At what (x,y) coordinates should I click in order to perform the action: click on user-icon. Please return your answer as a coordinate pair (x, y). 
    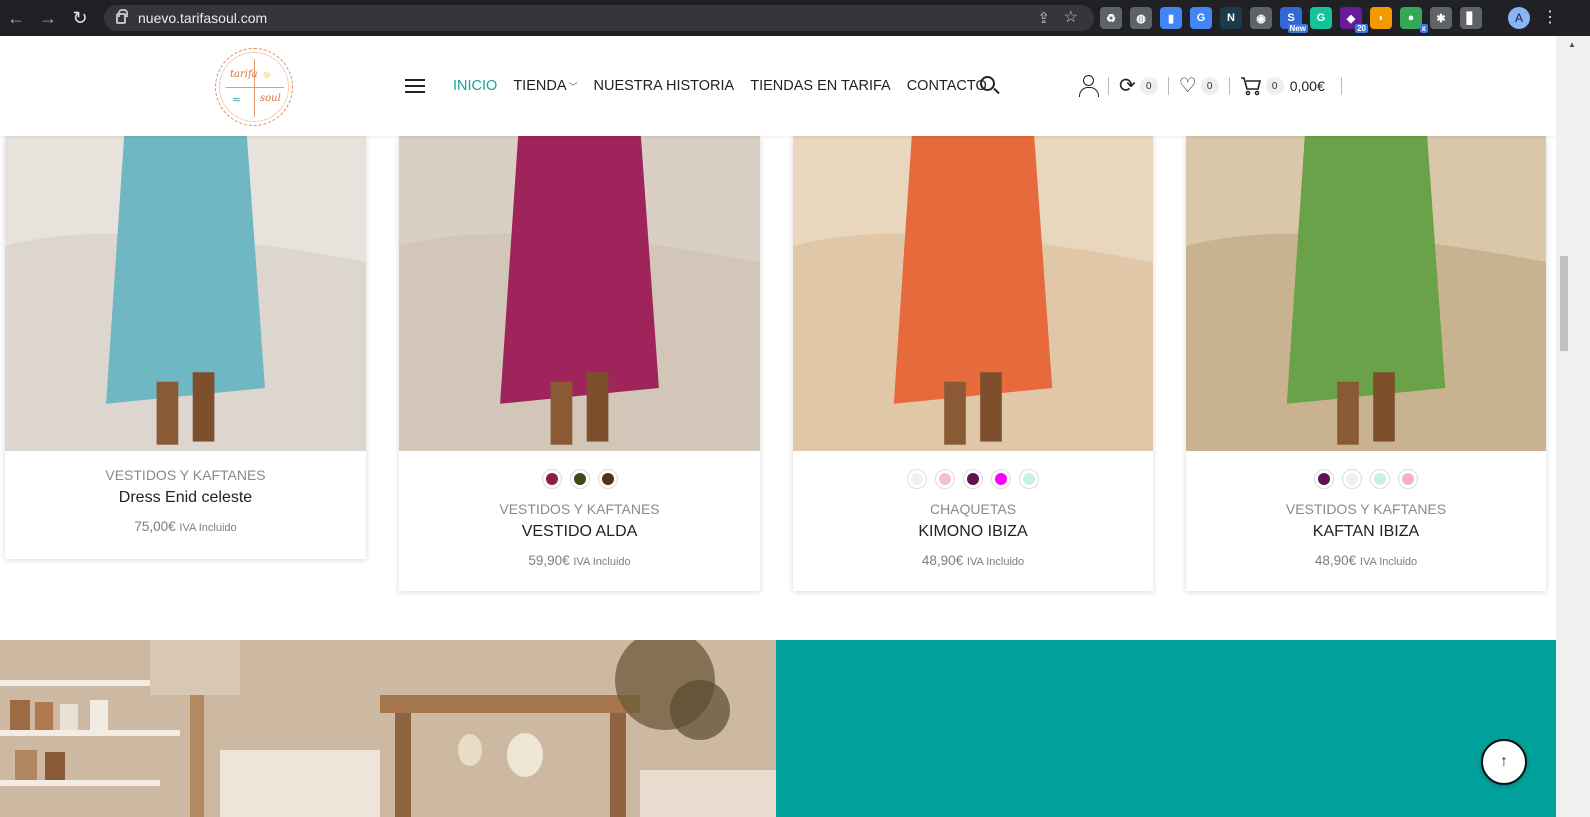
    Looking at the image, I should click on (1088, 86).